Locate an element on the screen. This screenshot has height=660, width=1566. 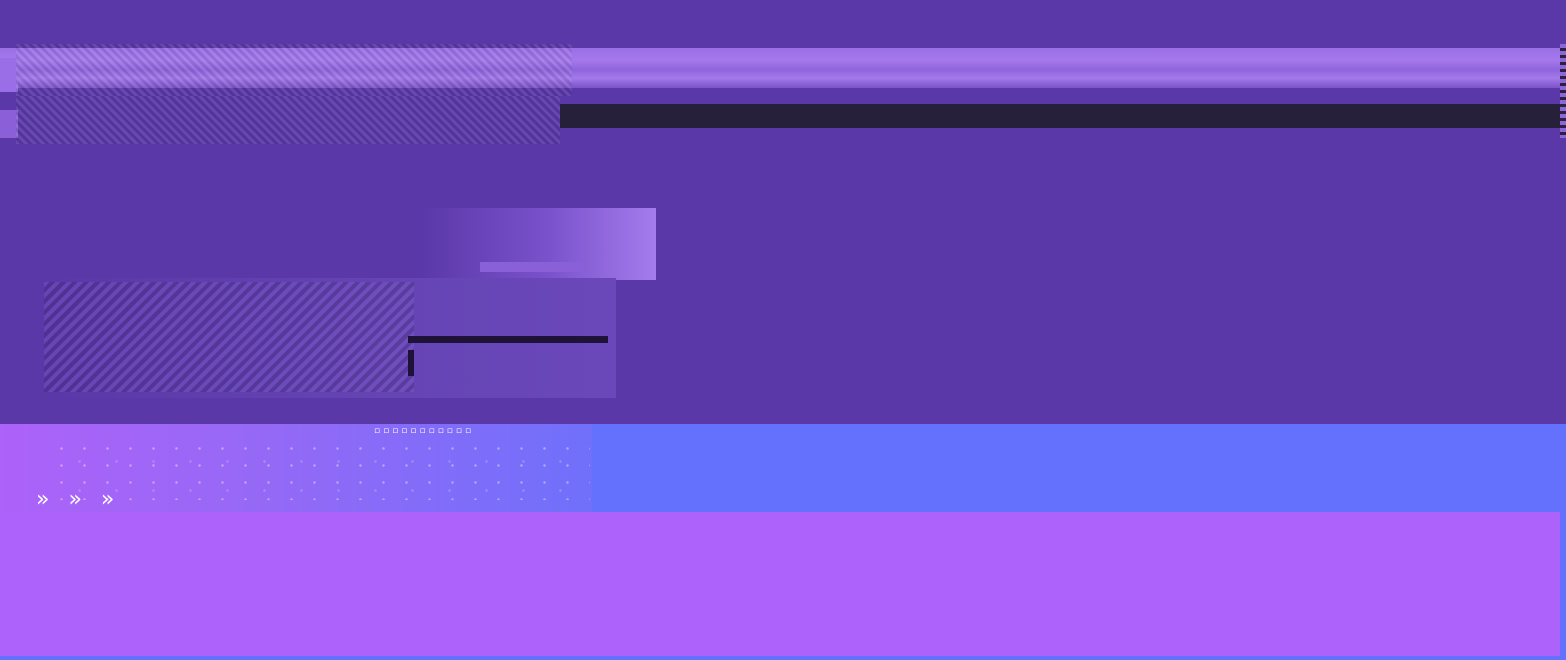
bottom-edge is located at coordinates (783, 658).